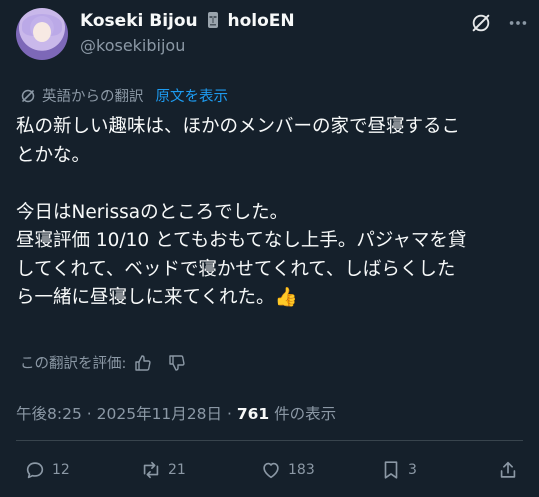 Image resolution: width=539 pixels, height=497 pixels. I want to click on name-suffix: holoEN, so click(261, 21).